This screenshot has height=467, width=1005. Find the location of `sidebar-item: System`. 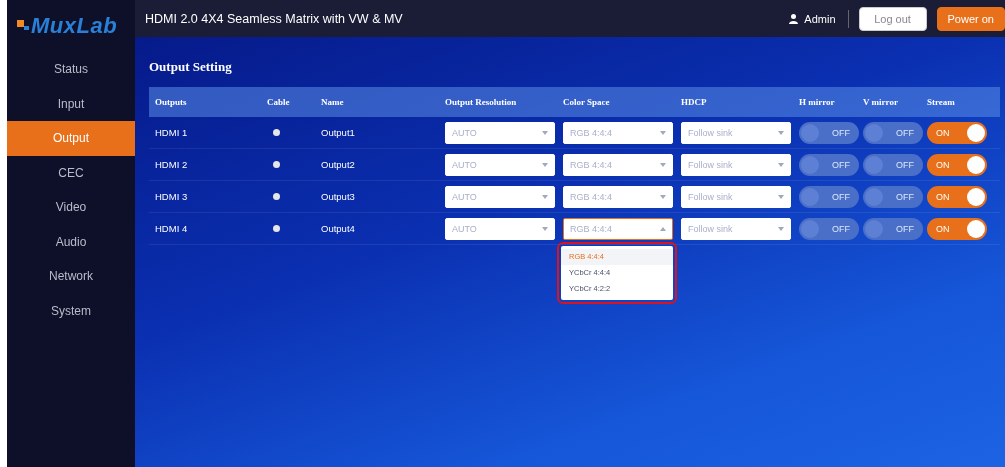

sidebar-item: System is located at coordinates (71, 310).